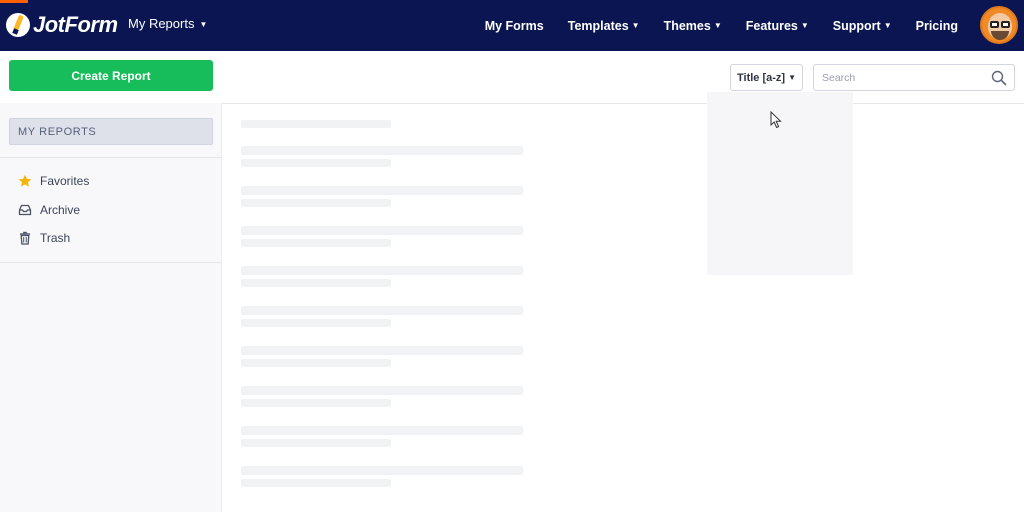 The image size is (1024, 512). Describe the element at coordinates (623, 103) in the screenshot. I see `toolbar-divider` at that location.